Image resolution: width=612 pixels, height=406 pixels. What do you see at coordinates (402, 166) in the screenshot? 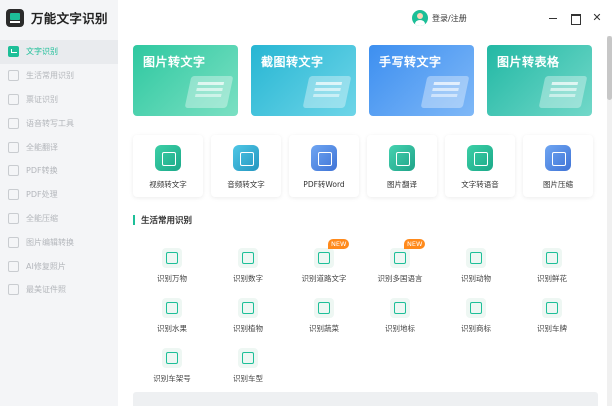
I see `tool-image-translate: 图片翻译` at bounding box center [402, 166].